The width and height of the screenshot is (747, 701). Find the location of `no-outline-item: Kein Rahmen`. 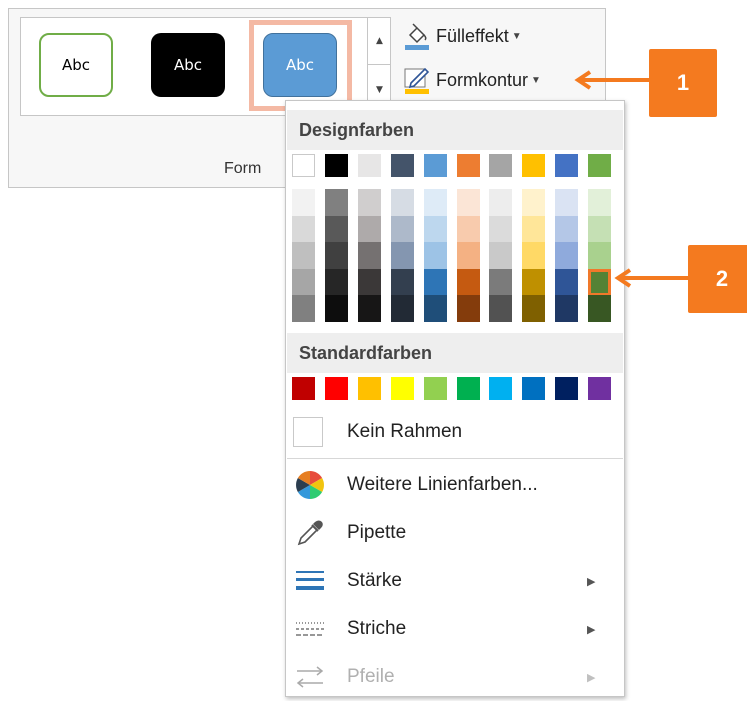

no-outline-item: Kein Rahmen is located at coordinates (455, 432).